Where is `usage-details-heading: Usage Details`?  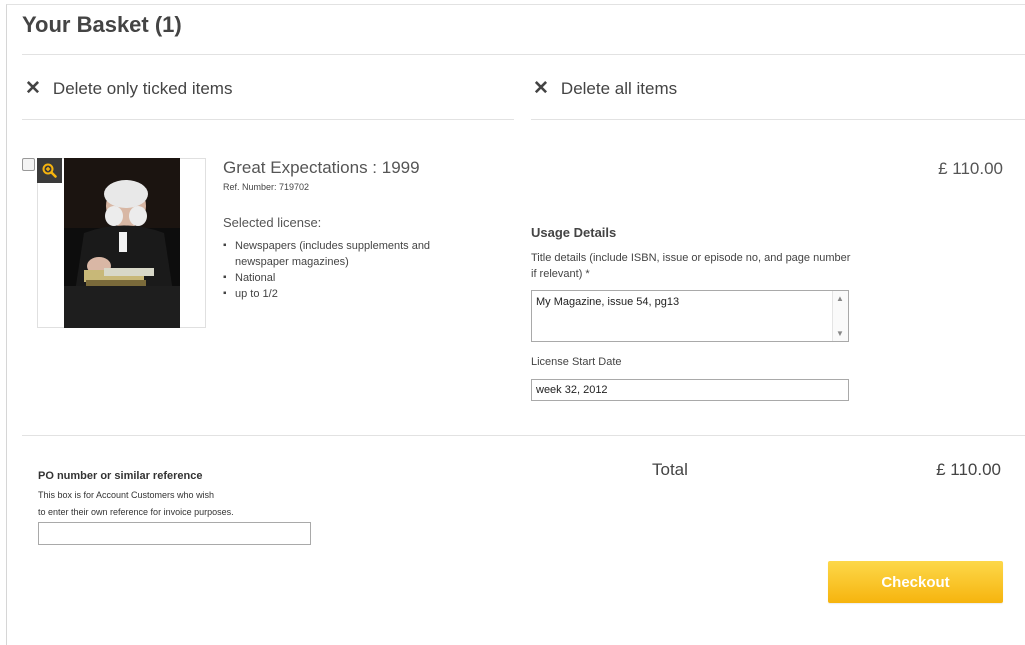
usage-details-heading: Usage Details is located at coordinates (574, 232).